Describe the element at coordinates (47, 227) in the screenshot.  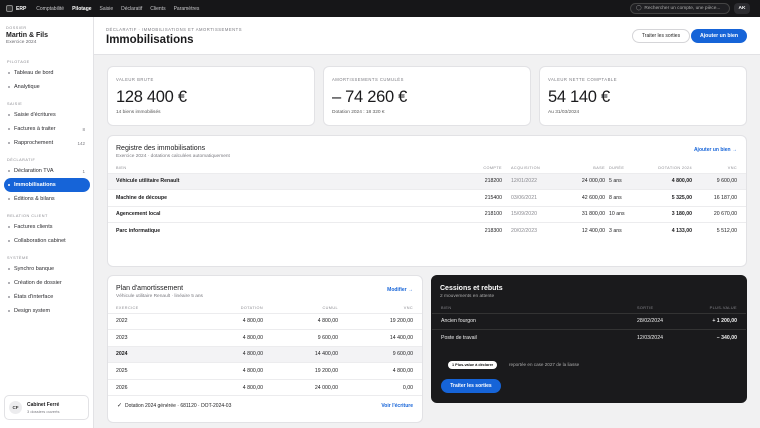
I see `sidebar-item-factures-clients: Factures clients` at that location.